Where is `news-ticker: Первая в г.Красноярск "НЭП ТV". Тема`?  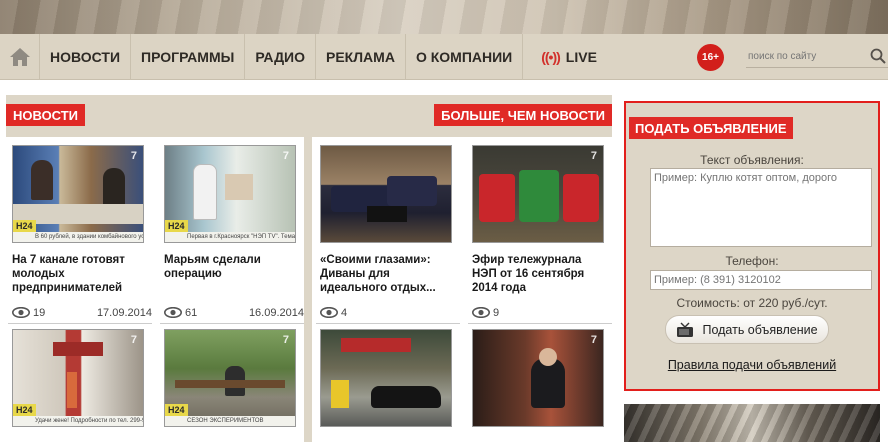 news-ticker: Первая в г.Красноярск "НЭП ТV". Тема is located at coordinates (230, 237).